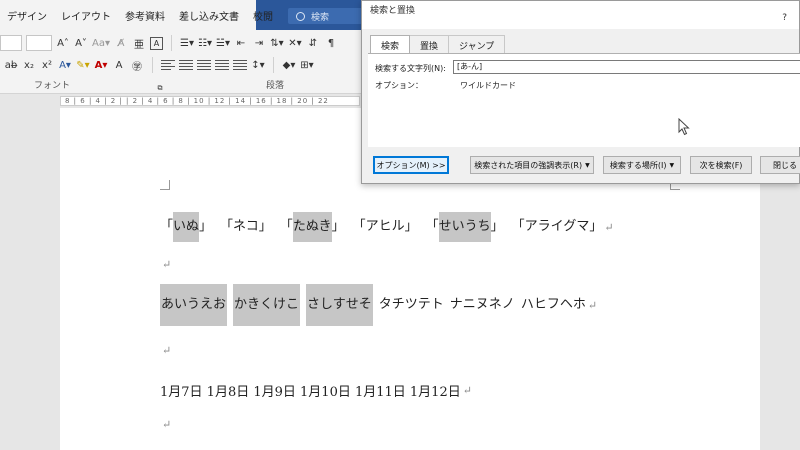 This screenshot has width=800, height=450. I want to click on find-next-label: 次を検索(F), so click(721, 165).